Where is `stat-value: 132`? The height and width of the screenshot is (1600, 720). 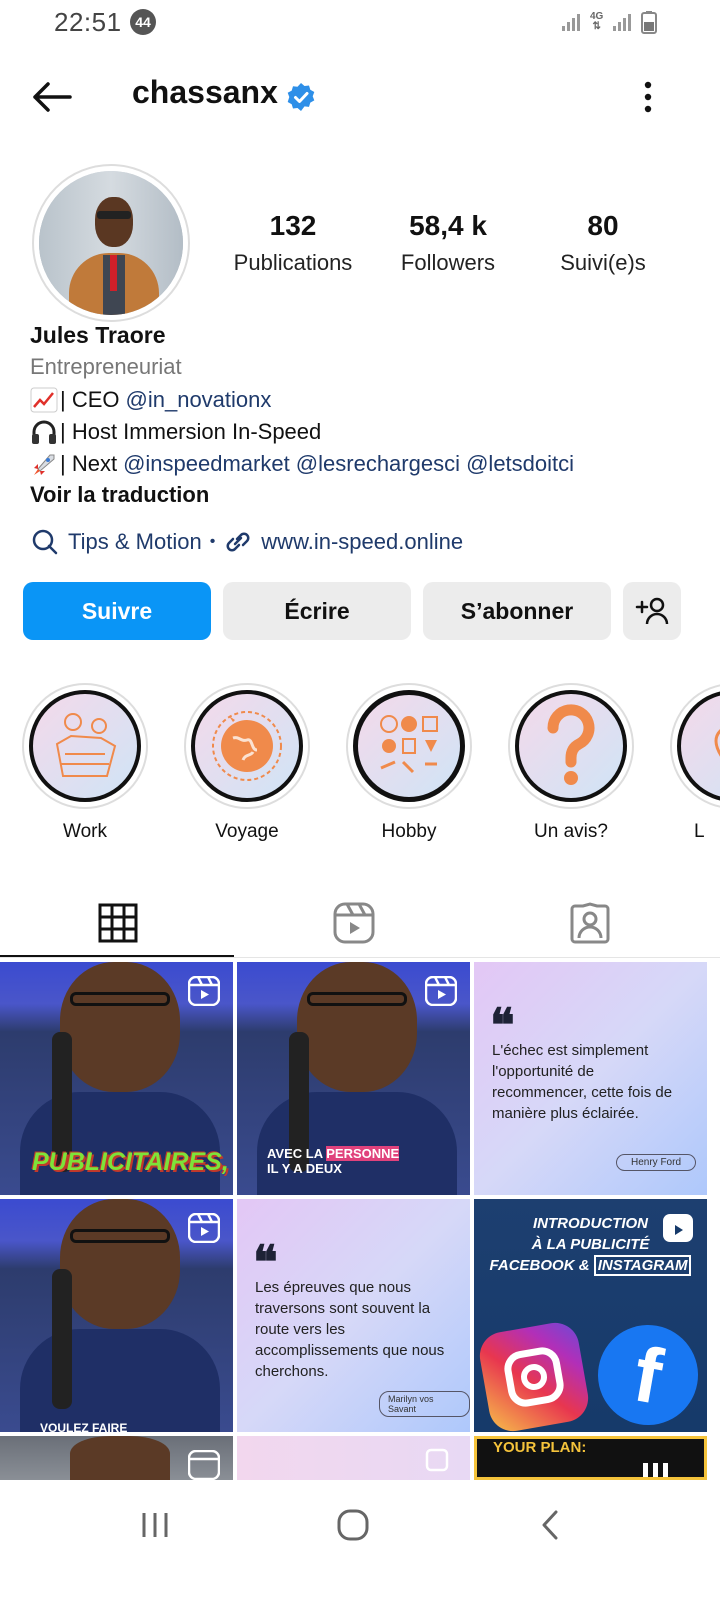
stat-value: 132 is located at coordinates (293, 225).